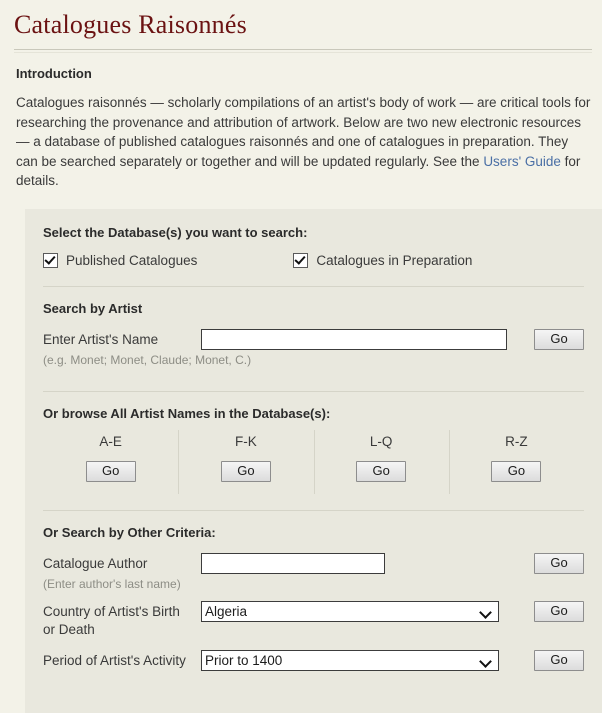 The height and width of the screenshot is (713, 602). Describe the element at coordinates (69, 629) in the screenshot. I see `country-label-line2: or Death` at that location.